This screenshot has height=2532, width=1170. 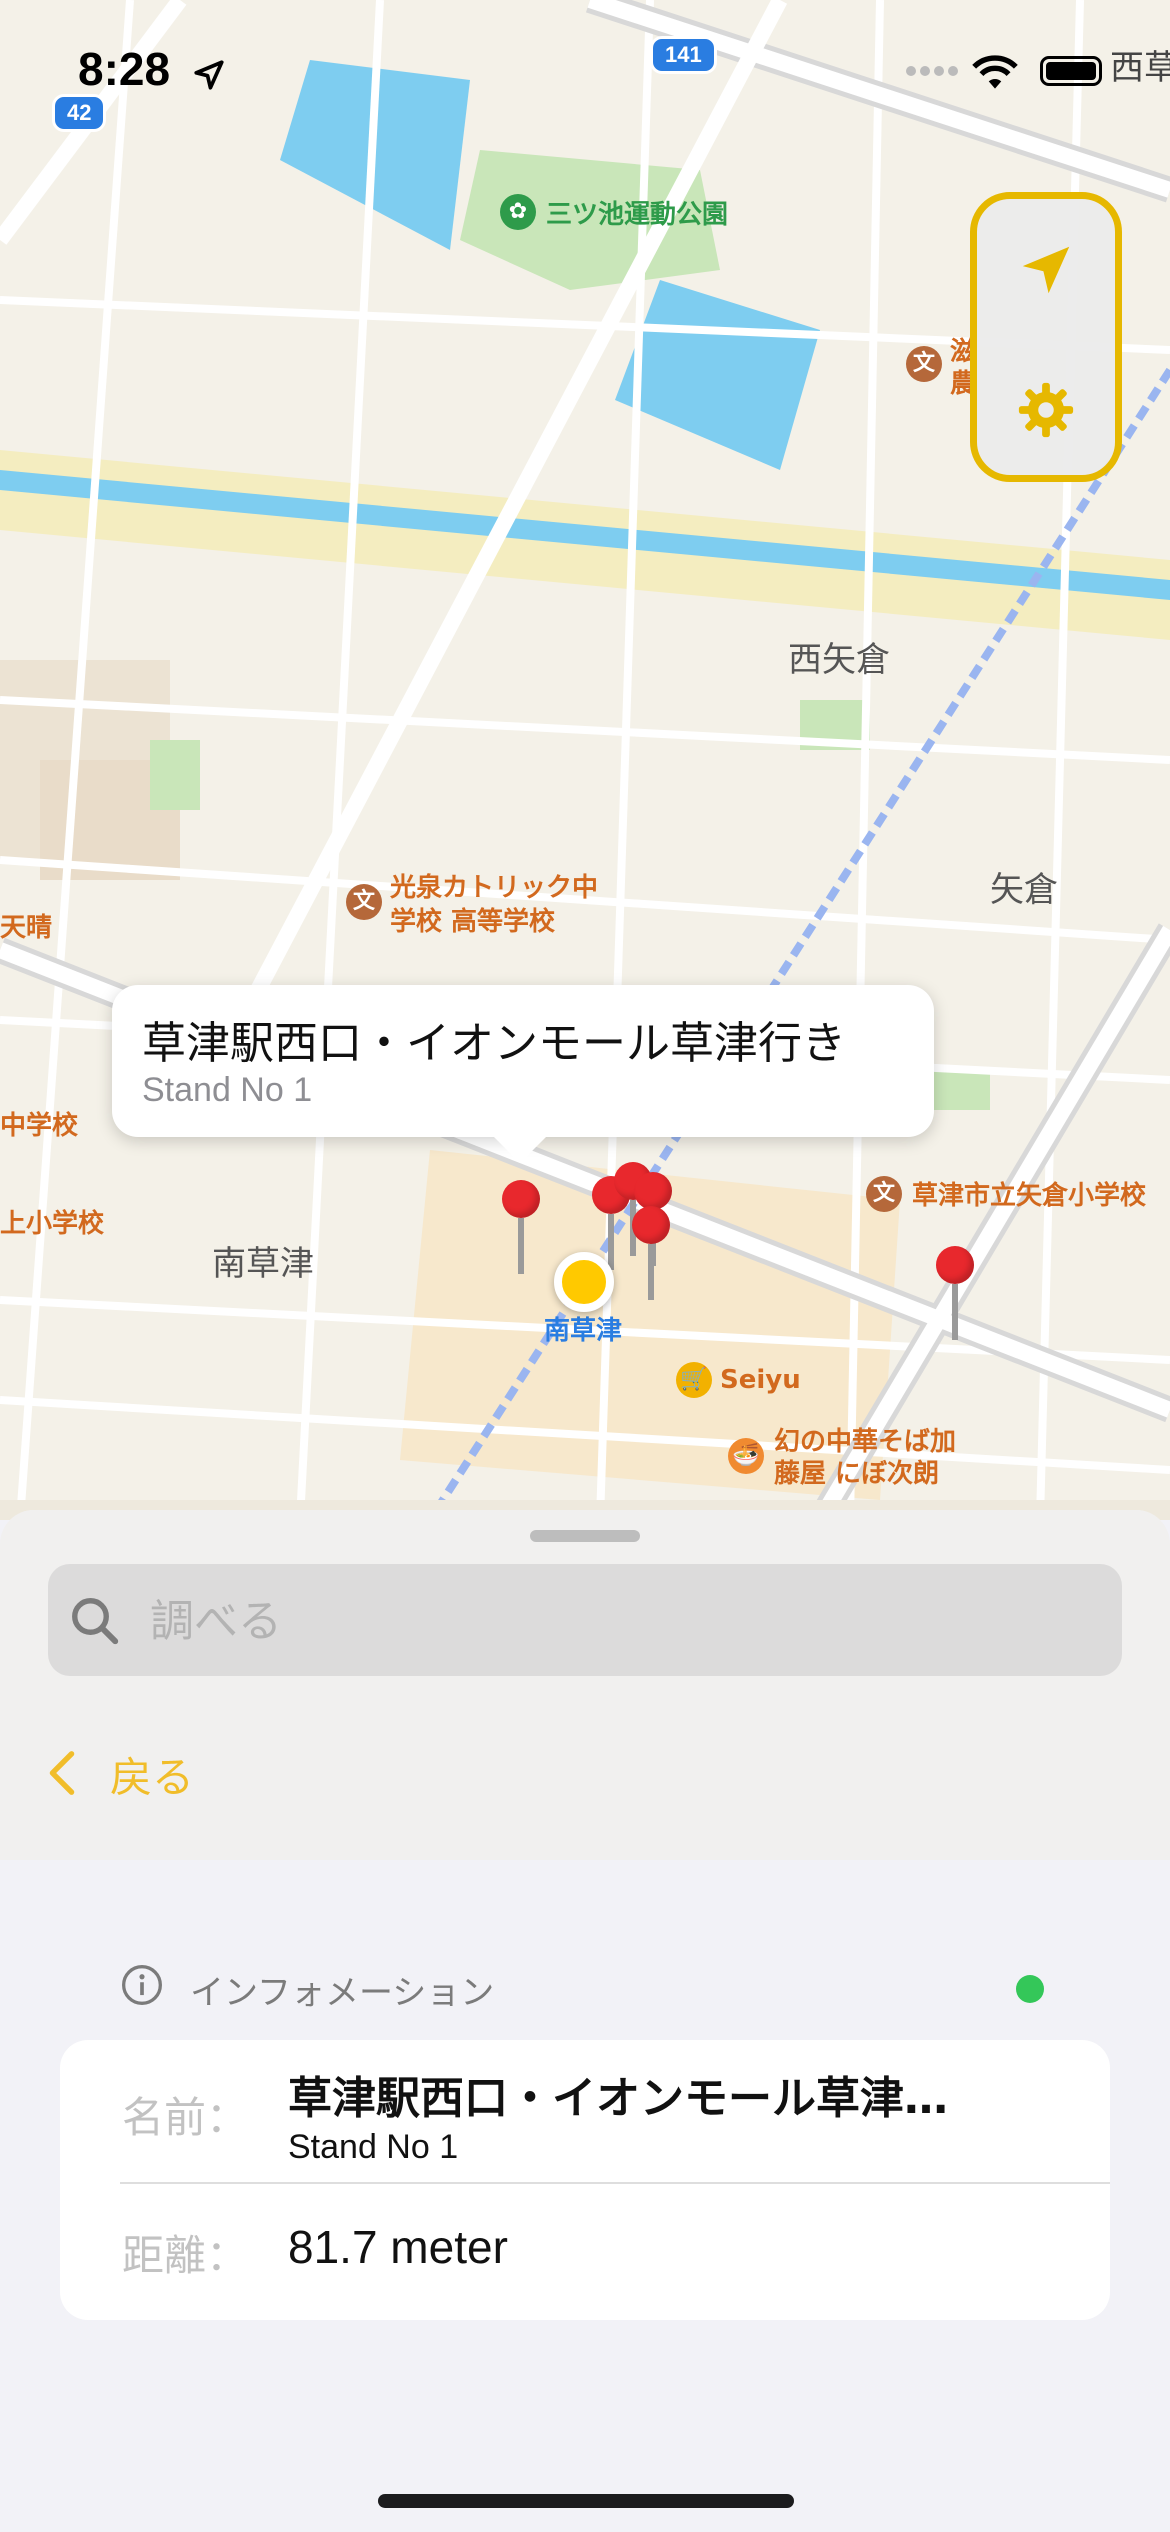 I want to click on restaurant-icon: 🍜, so click(x=746, y=1456).